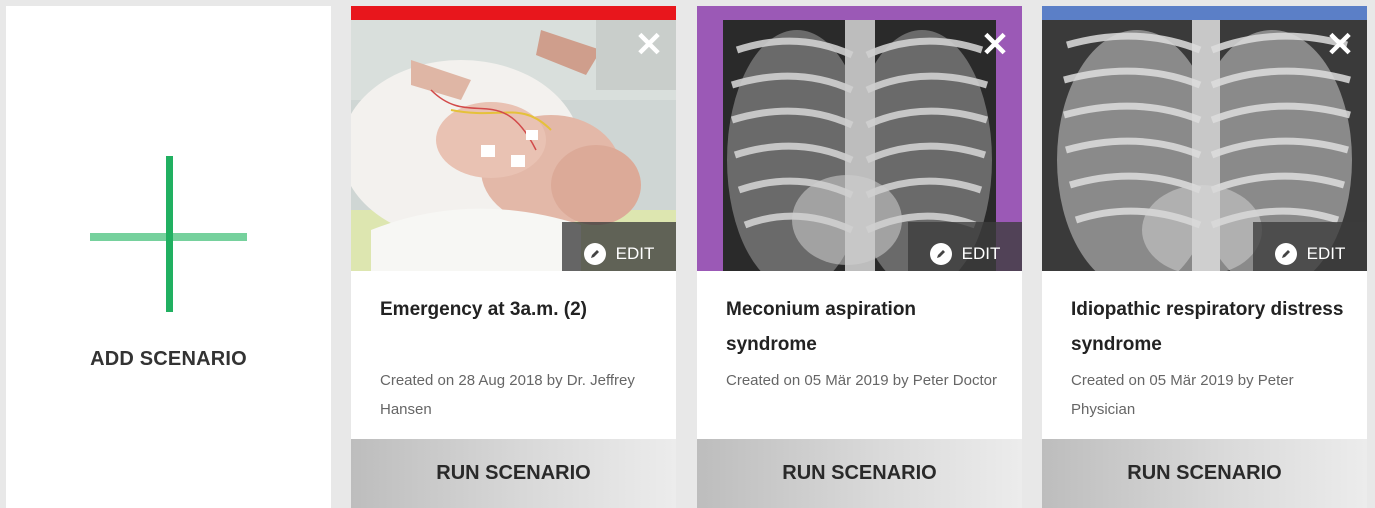 This screenshot has height=508, width=1375. What do you see at coordinates (1207, 327) in the screenshot?
I see `scenario-title: Idiopathic respiratory distress syndrome` at bounding box center [1207, 327].